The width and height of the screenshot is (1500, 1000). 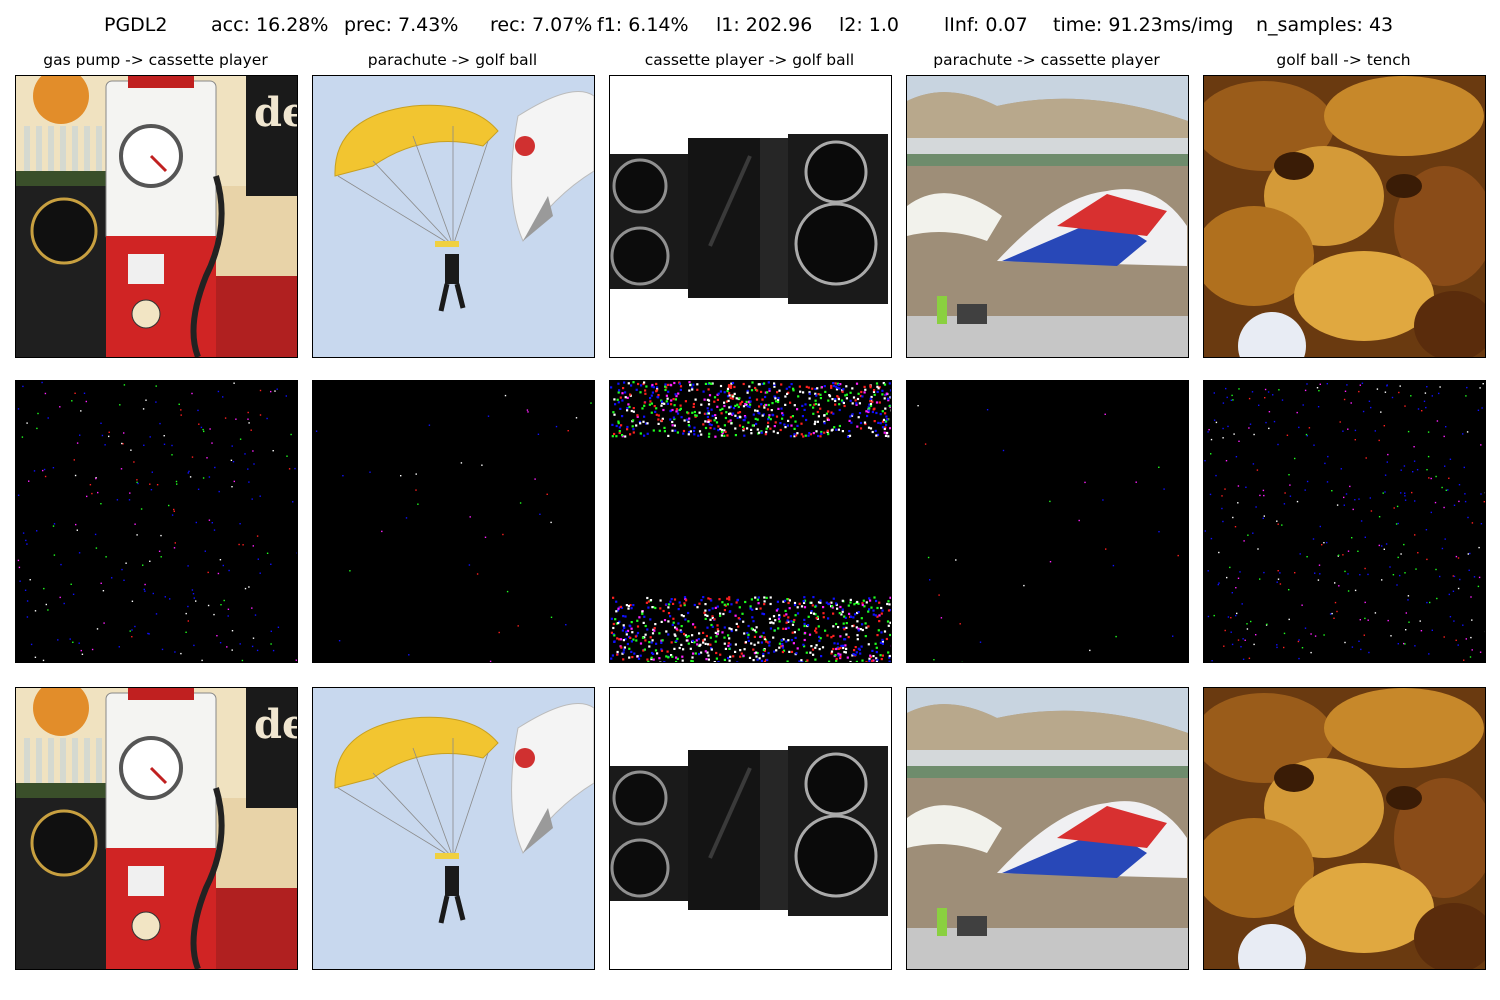 What do you see at coordinates (156, 216) in the screenshot?
I see `original-image-gas-pump: de` at bounding box center [156, 216].